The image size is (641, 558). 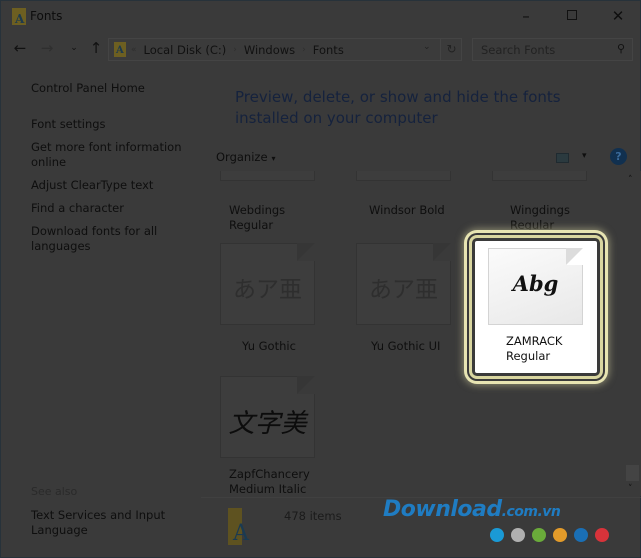 What do you see at coordinates (451, 49) in the screenshot?
I see `refresh-button: ↻` at bounding box center [451, 49].